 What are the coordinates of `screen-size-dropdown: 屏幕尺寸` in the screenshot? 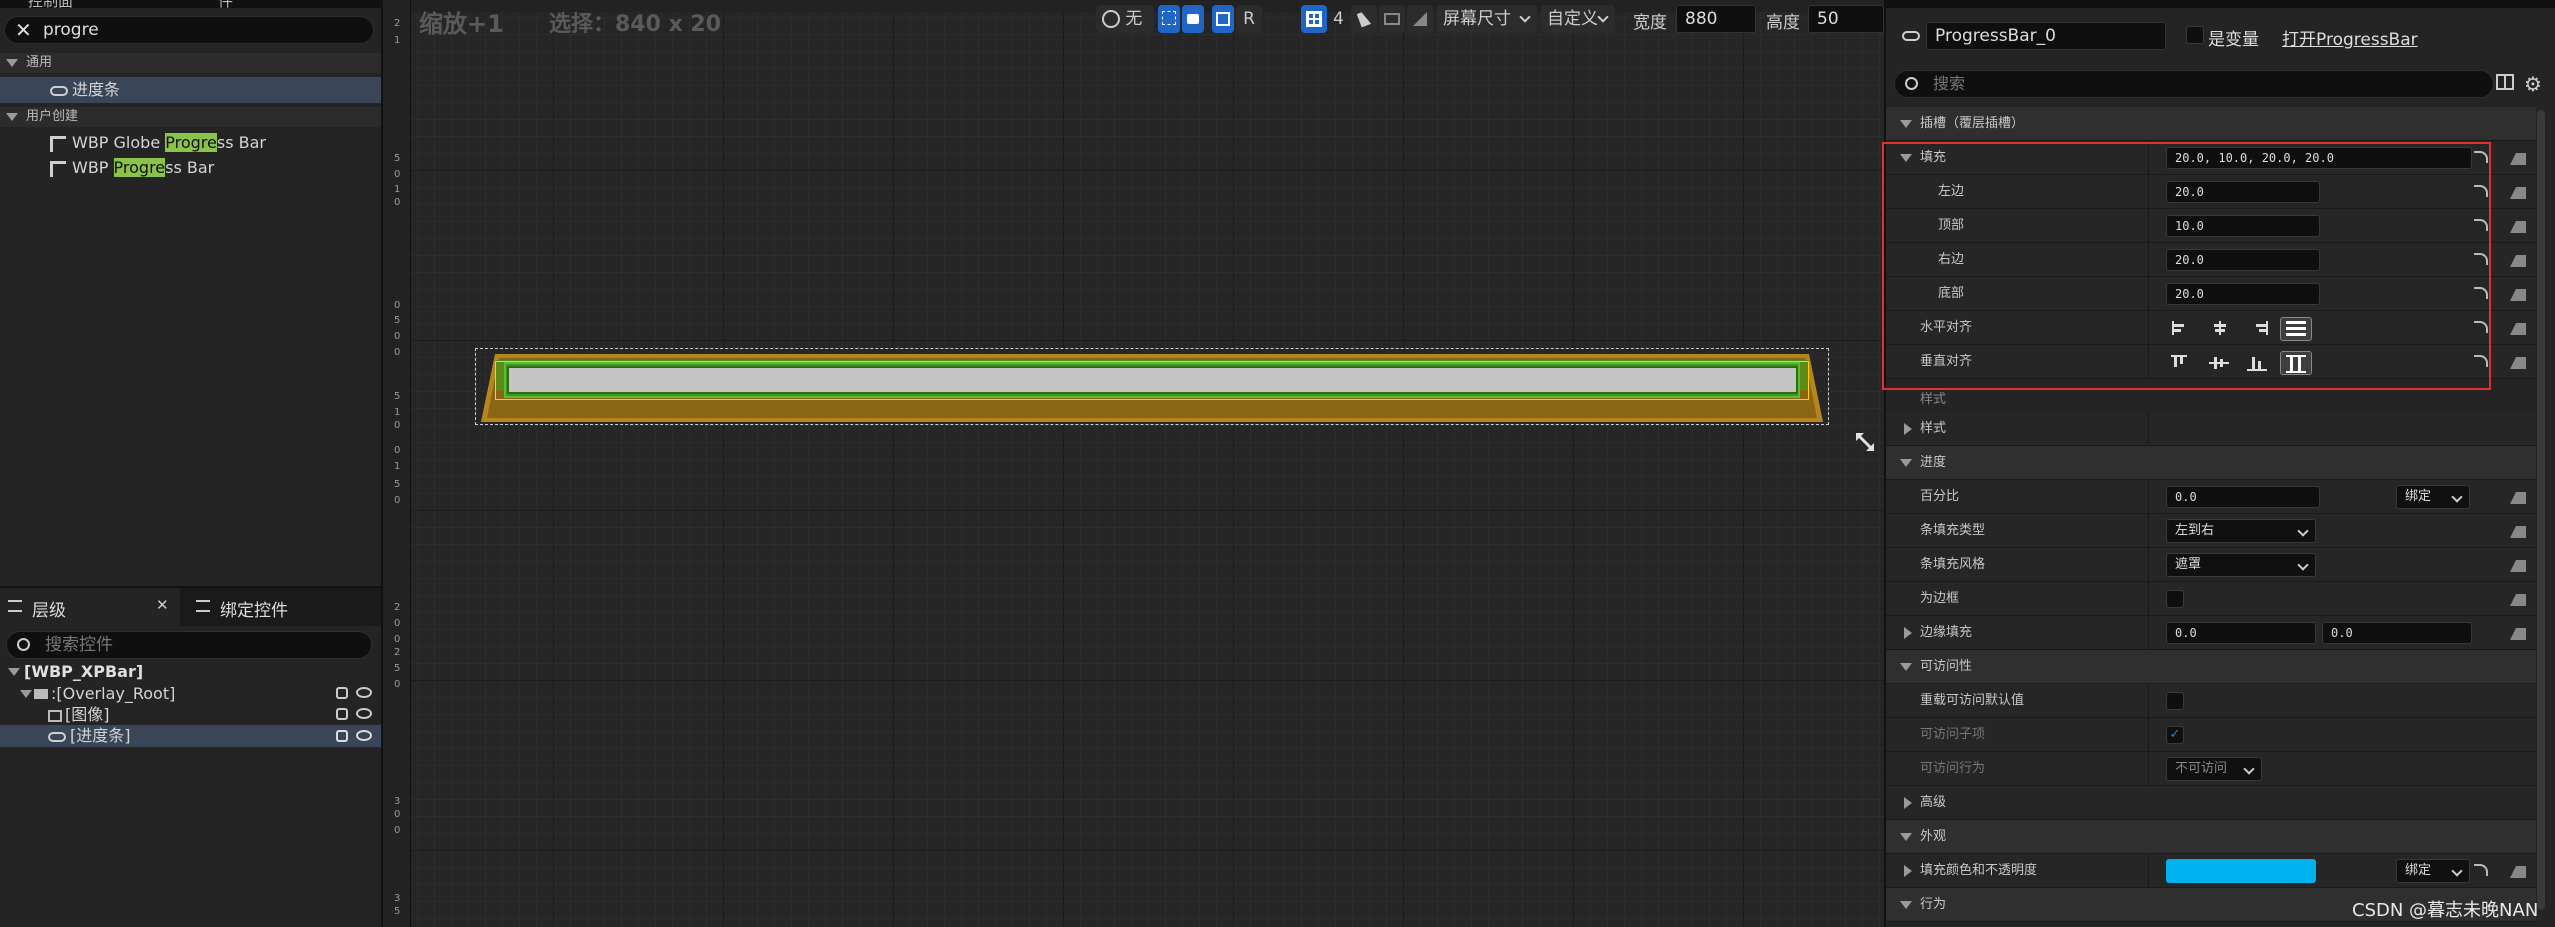 It's located at (1487, 19).